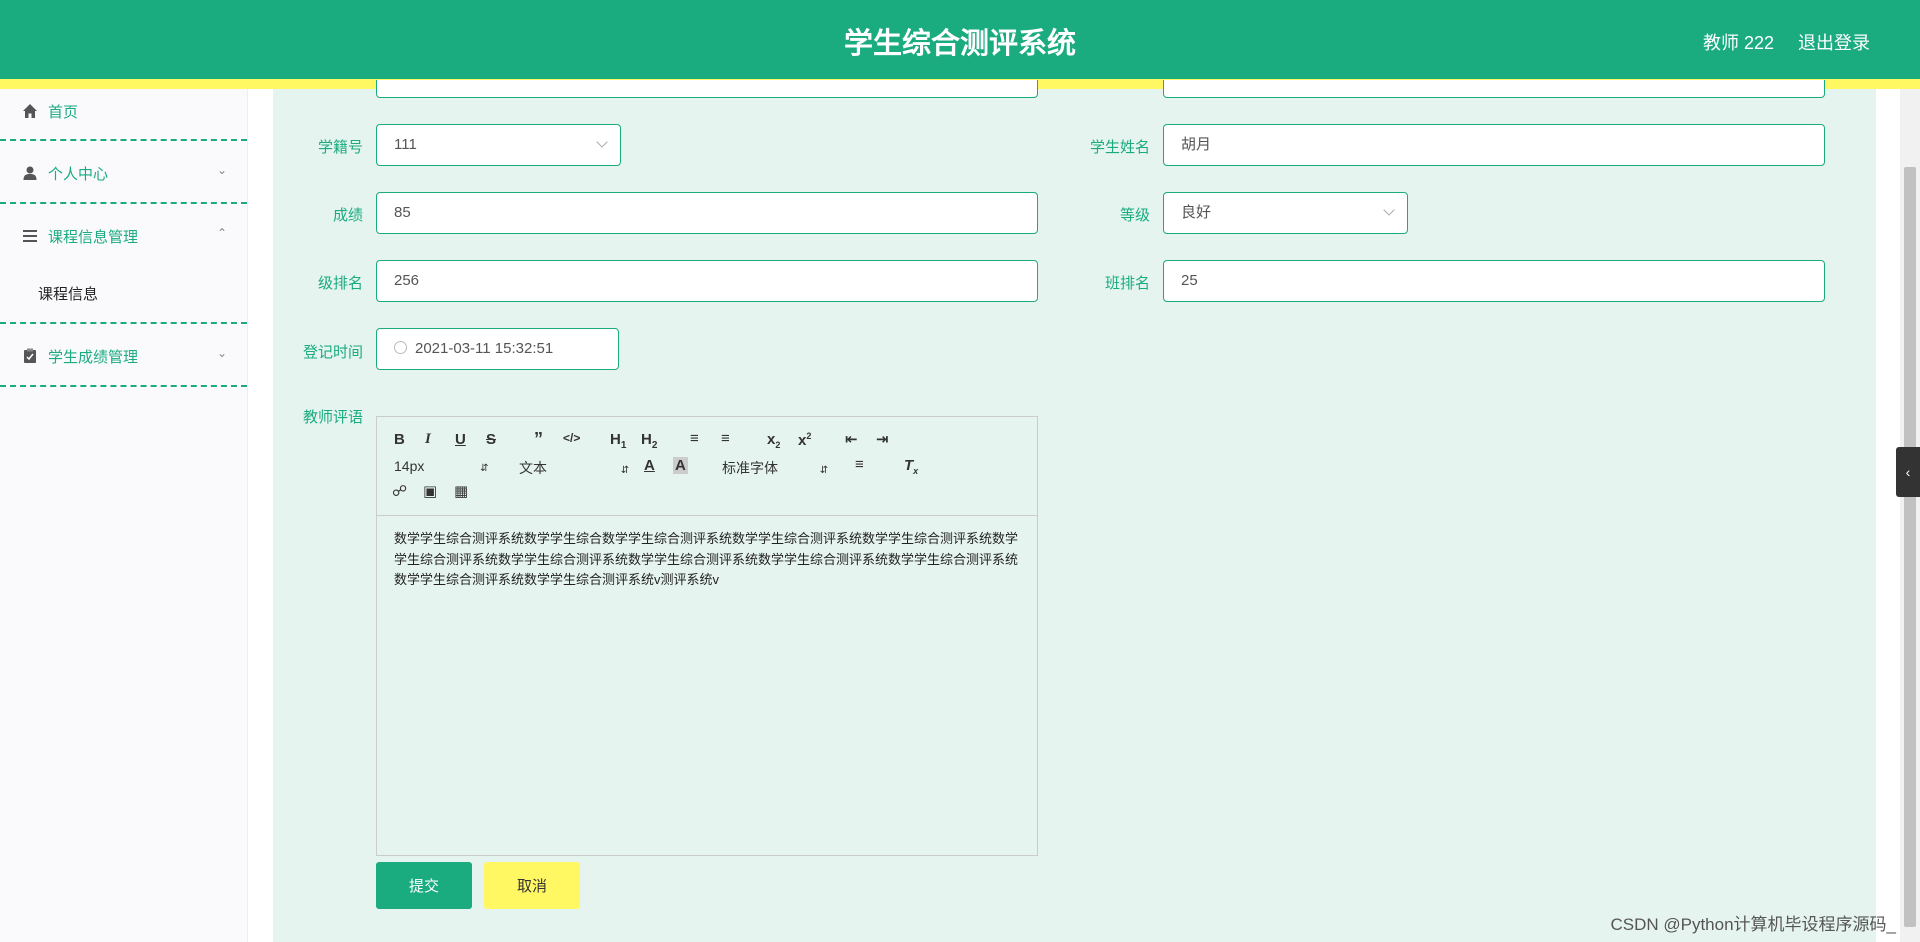  I want to click on sidebar-item-home: 首页, so click(123, 116).